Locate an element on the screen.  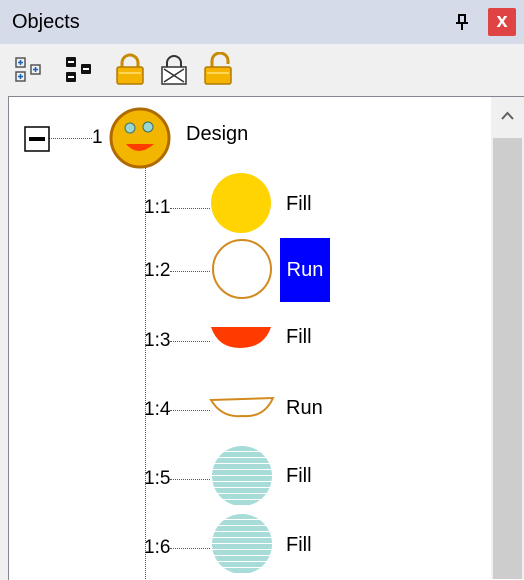
pin-icon is located at coordinates (462, 22).